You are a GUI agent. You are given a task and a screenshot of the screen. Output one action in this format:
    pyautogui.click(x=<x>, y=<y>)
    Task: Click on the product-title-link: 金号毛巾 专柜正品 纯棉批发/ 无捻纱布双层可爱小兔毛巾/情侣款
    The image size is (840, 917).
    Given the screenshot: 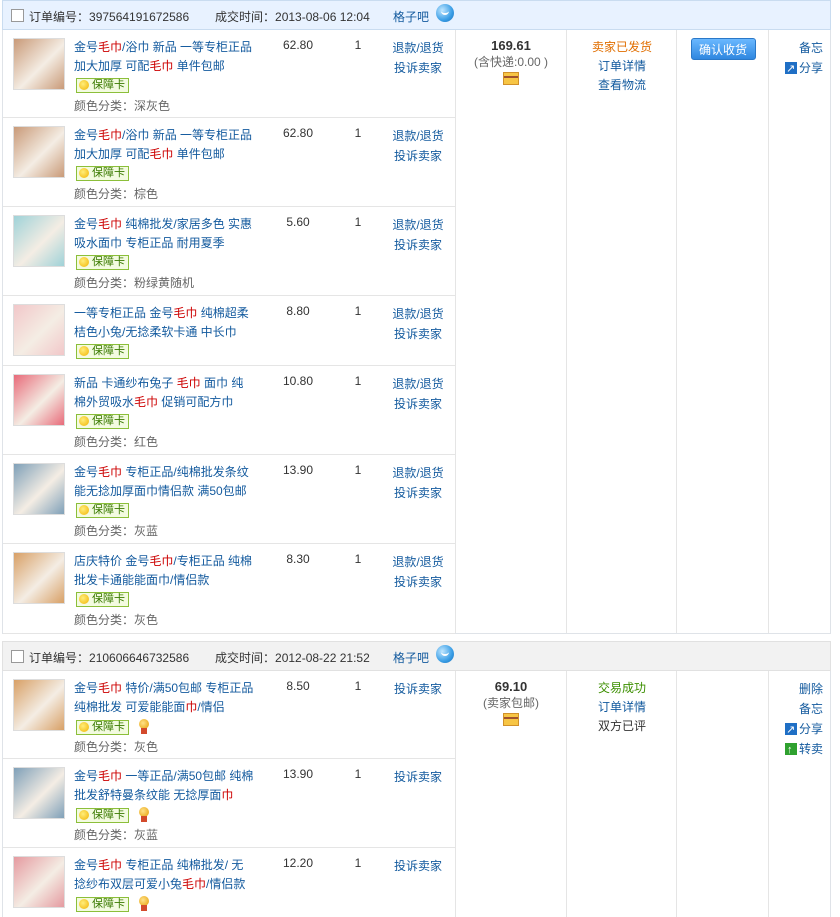 What is the action you would take?
    pyautogui.click(x=164, y=875)
    